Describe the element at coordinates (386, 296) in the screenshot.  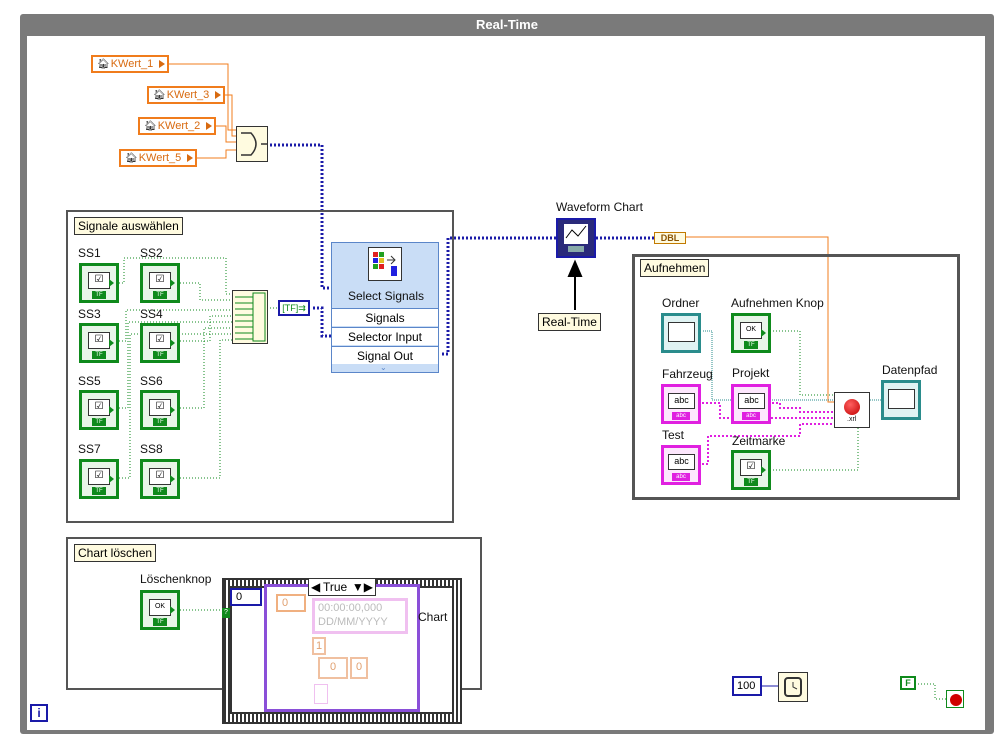
I see `select-signals-title: Select Signals` at that location.